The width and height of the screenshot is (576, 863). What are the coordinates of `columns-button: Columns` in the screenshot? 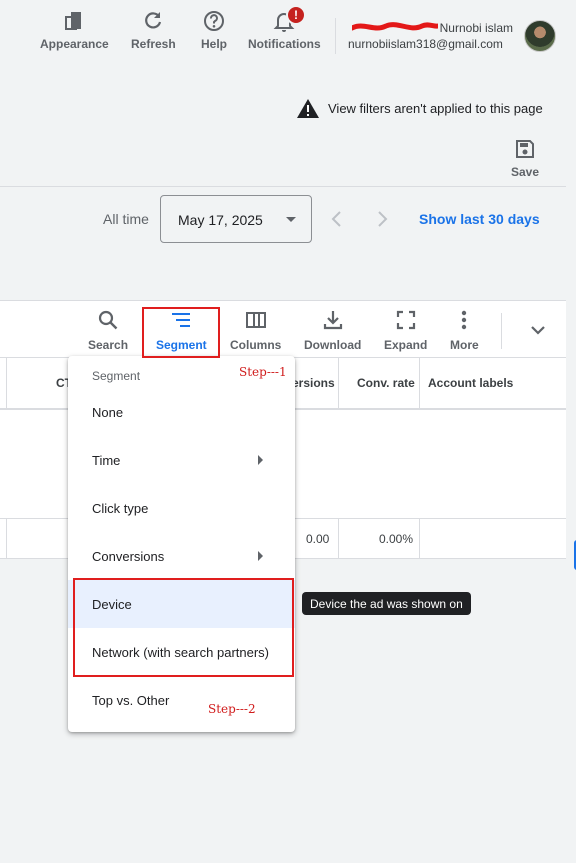 It's located at (255, 330).